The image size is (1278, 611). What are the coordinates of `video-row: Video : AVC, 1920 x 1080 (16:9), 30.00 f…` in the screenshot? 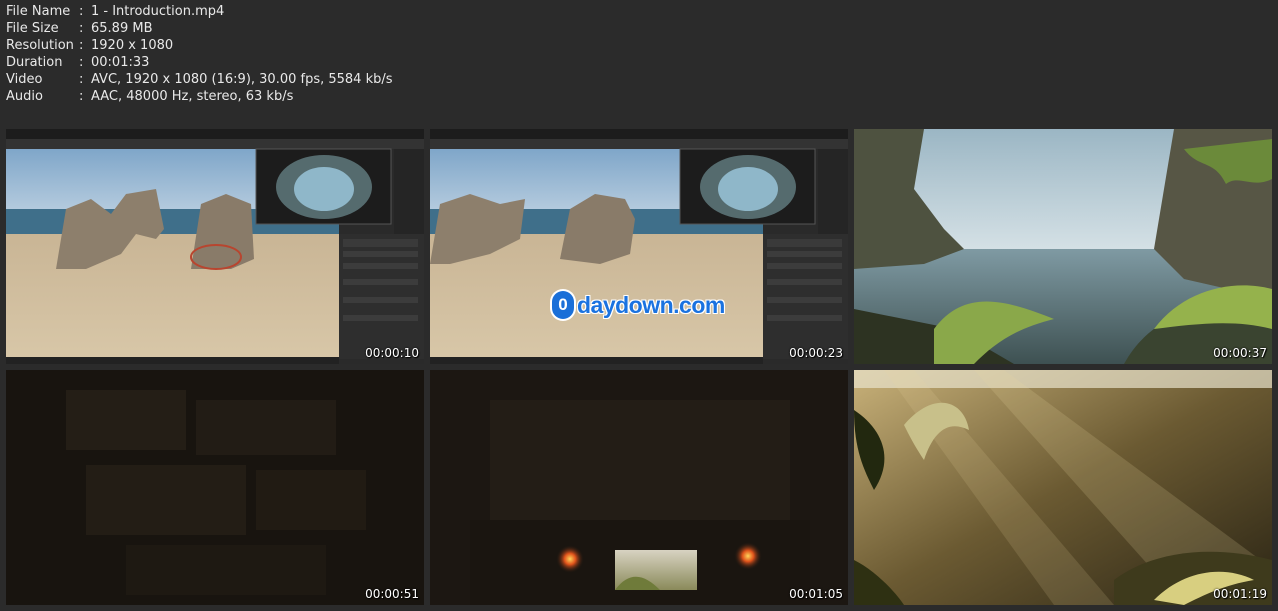 It's located at (199, 79).